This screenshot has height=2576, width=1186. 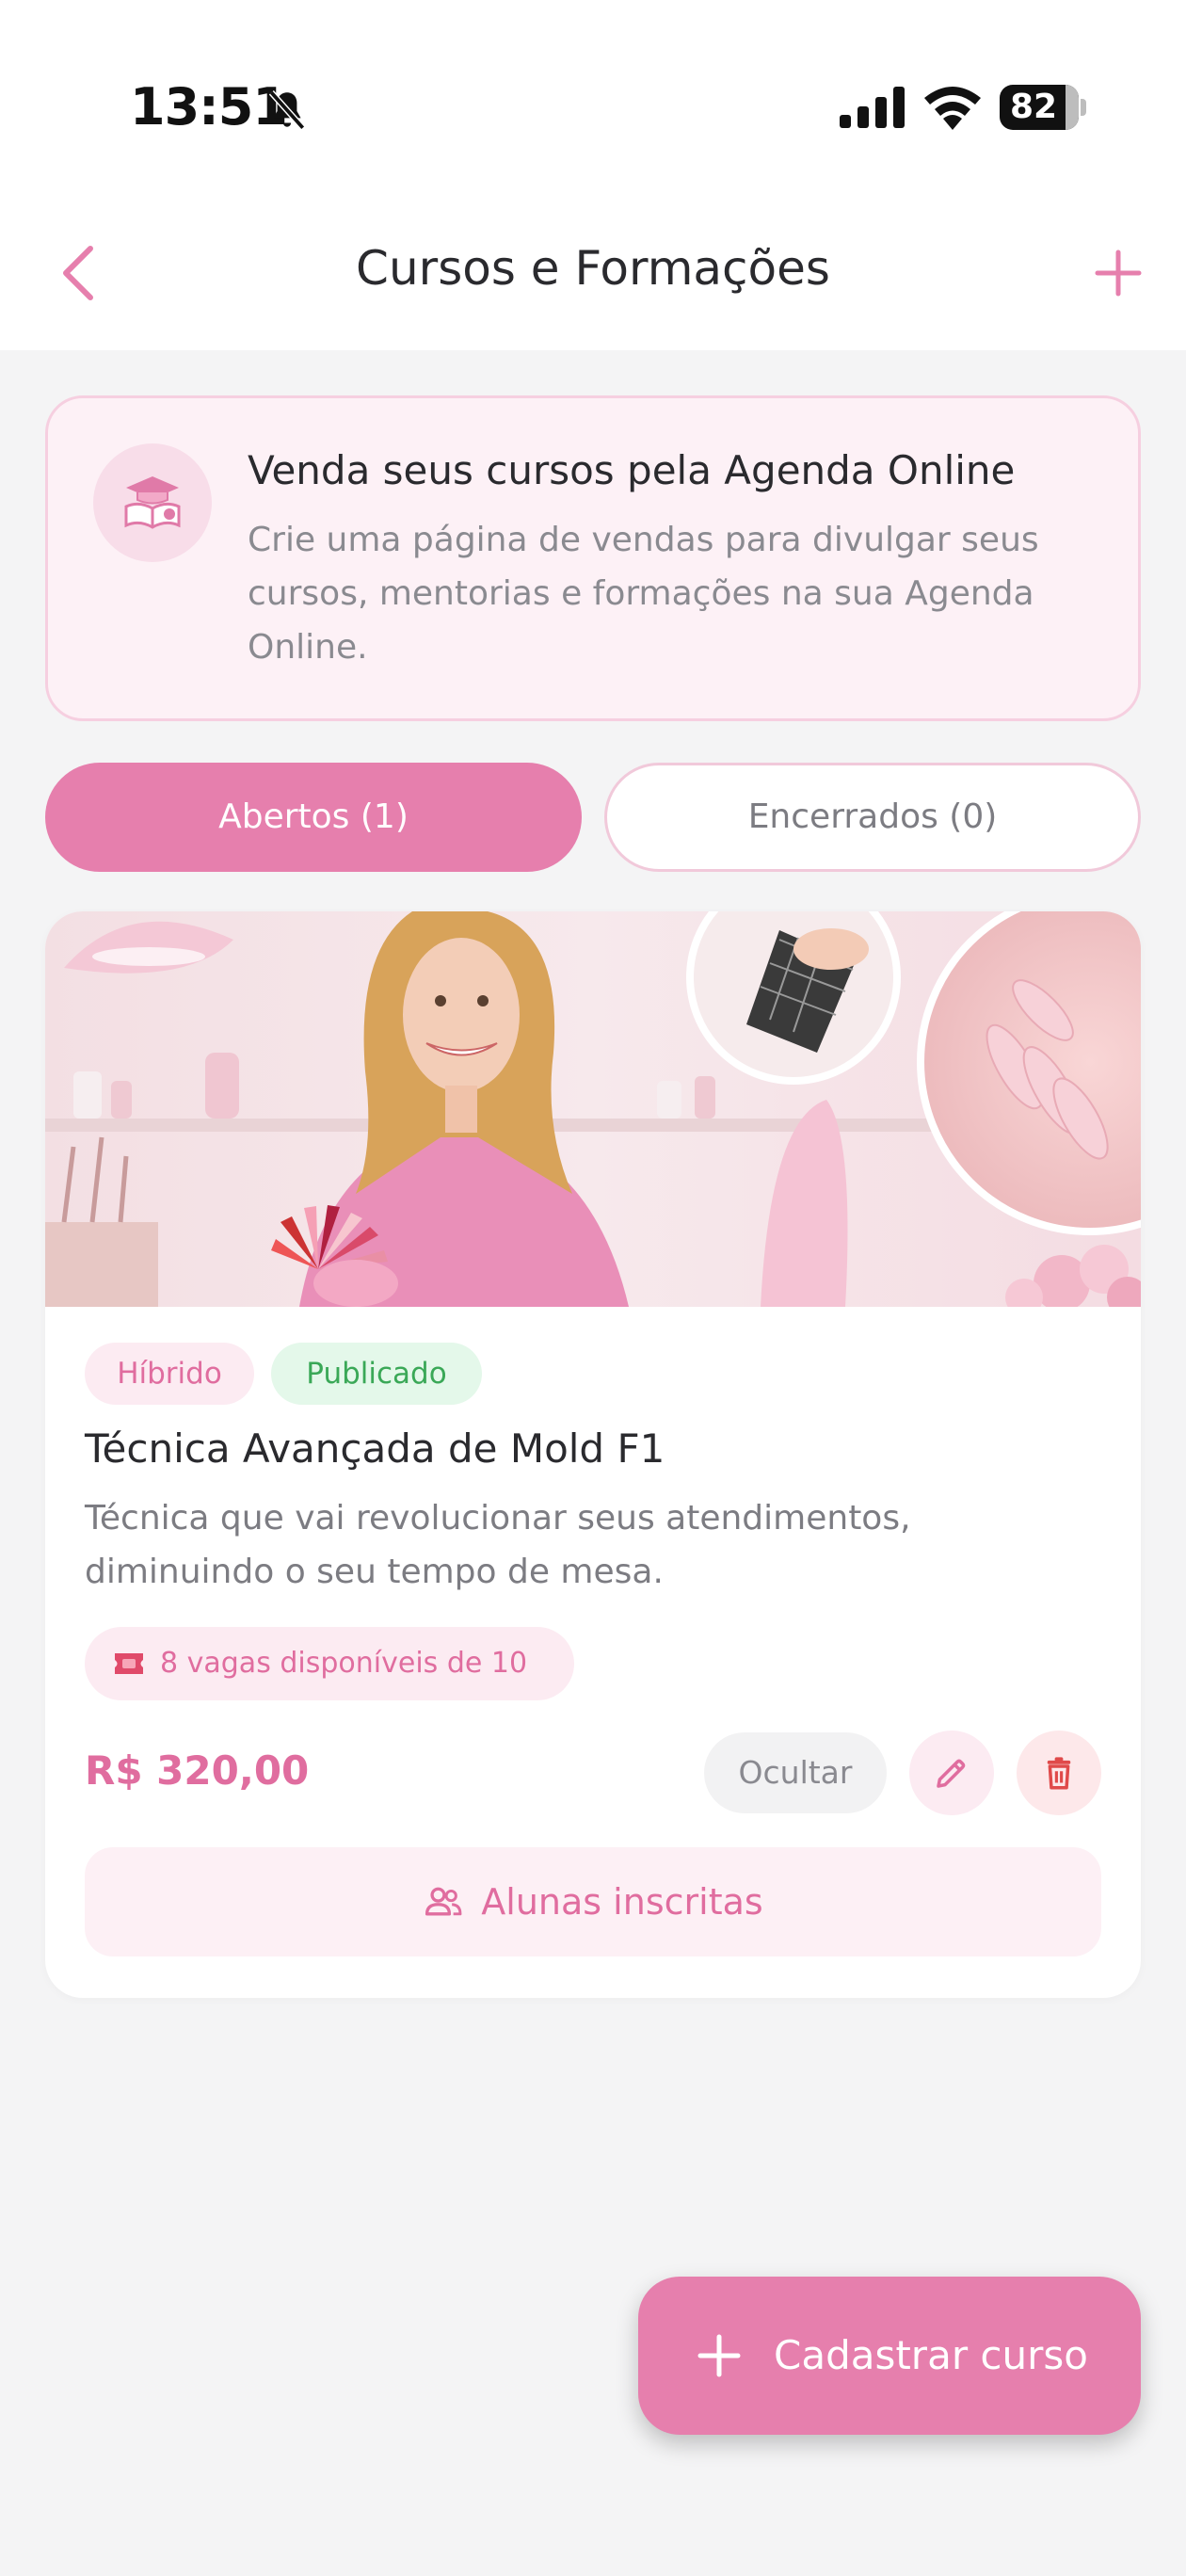 I want to click on add-icon, so click(x=1118, y=273).